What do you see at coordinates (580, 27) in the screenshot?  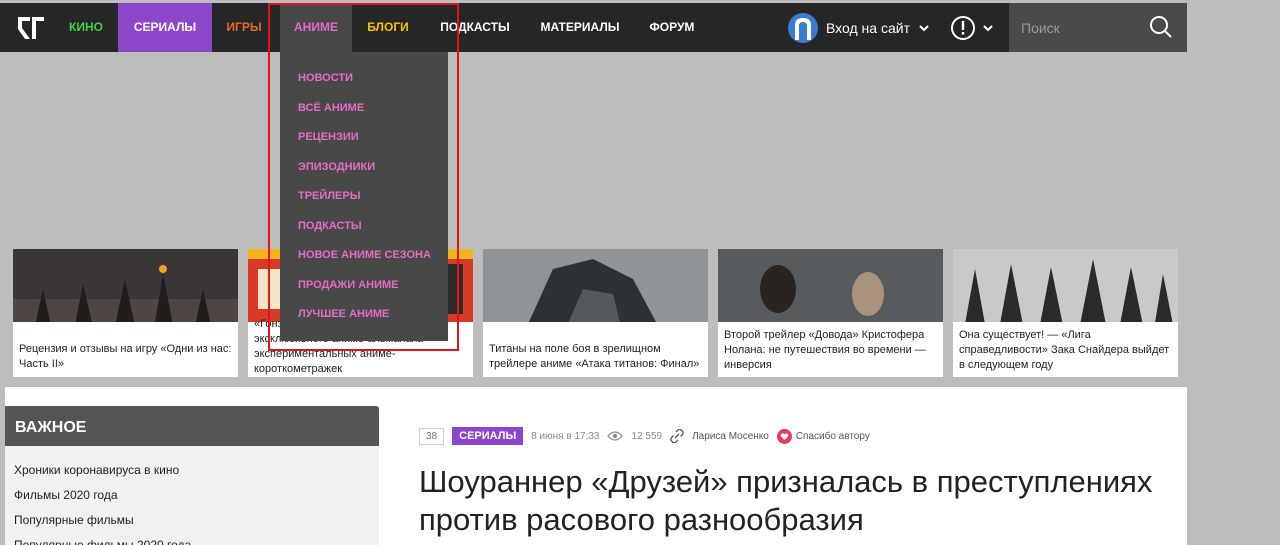 I see `nav-item-materials: МАТЕРИАЛЫ` at bounding box center [580, 27].